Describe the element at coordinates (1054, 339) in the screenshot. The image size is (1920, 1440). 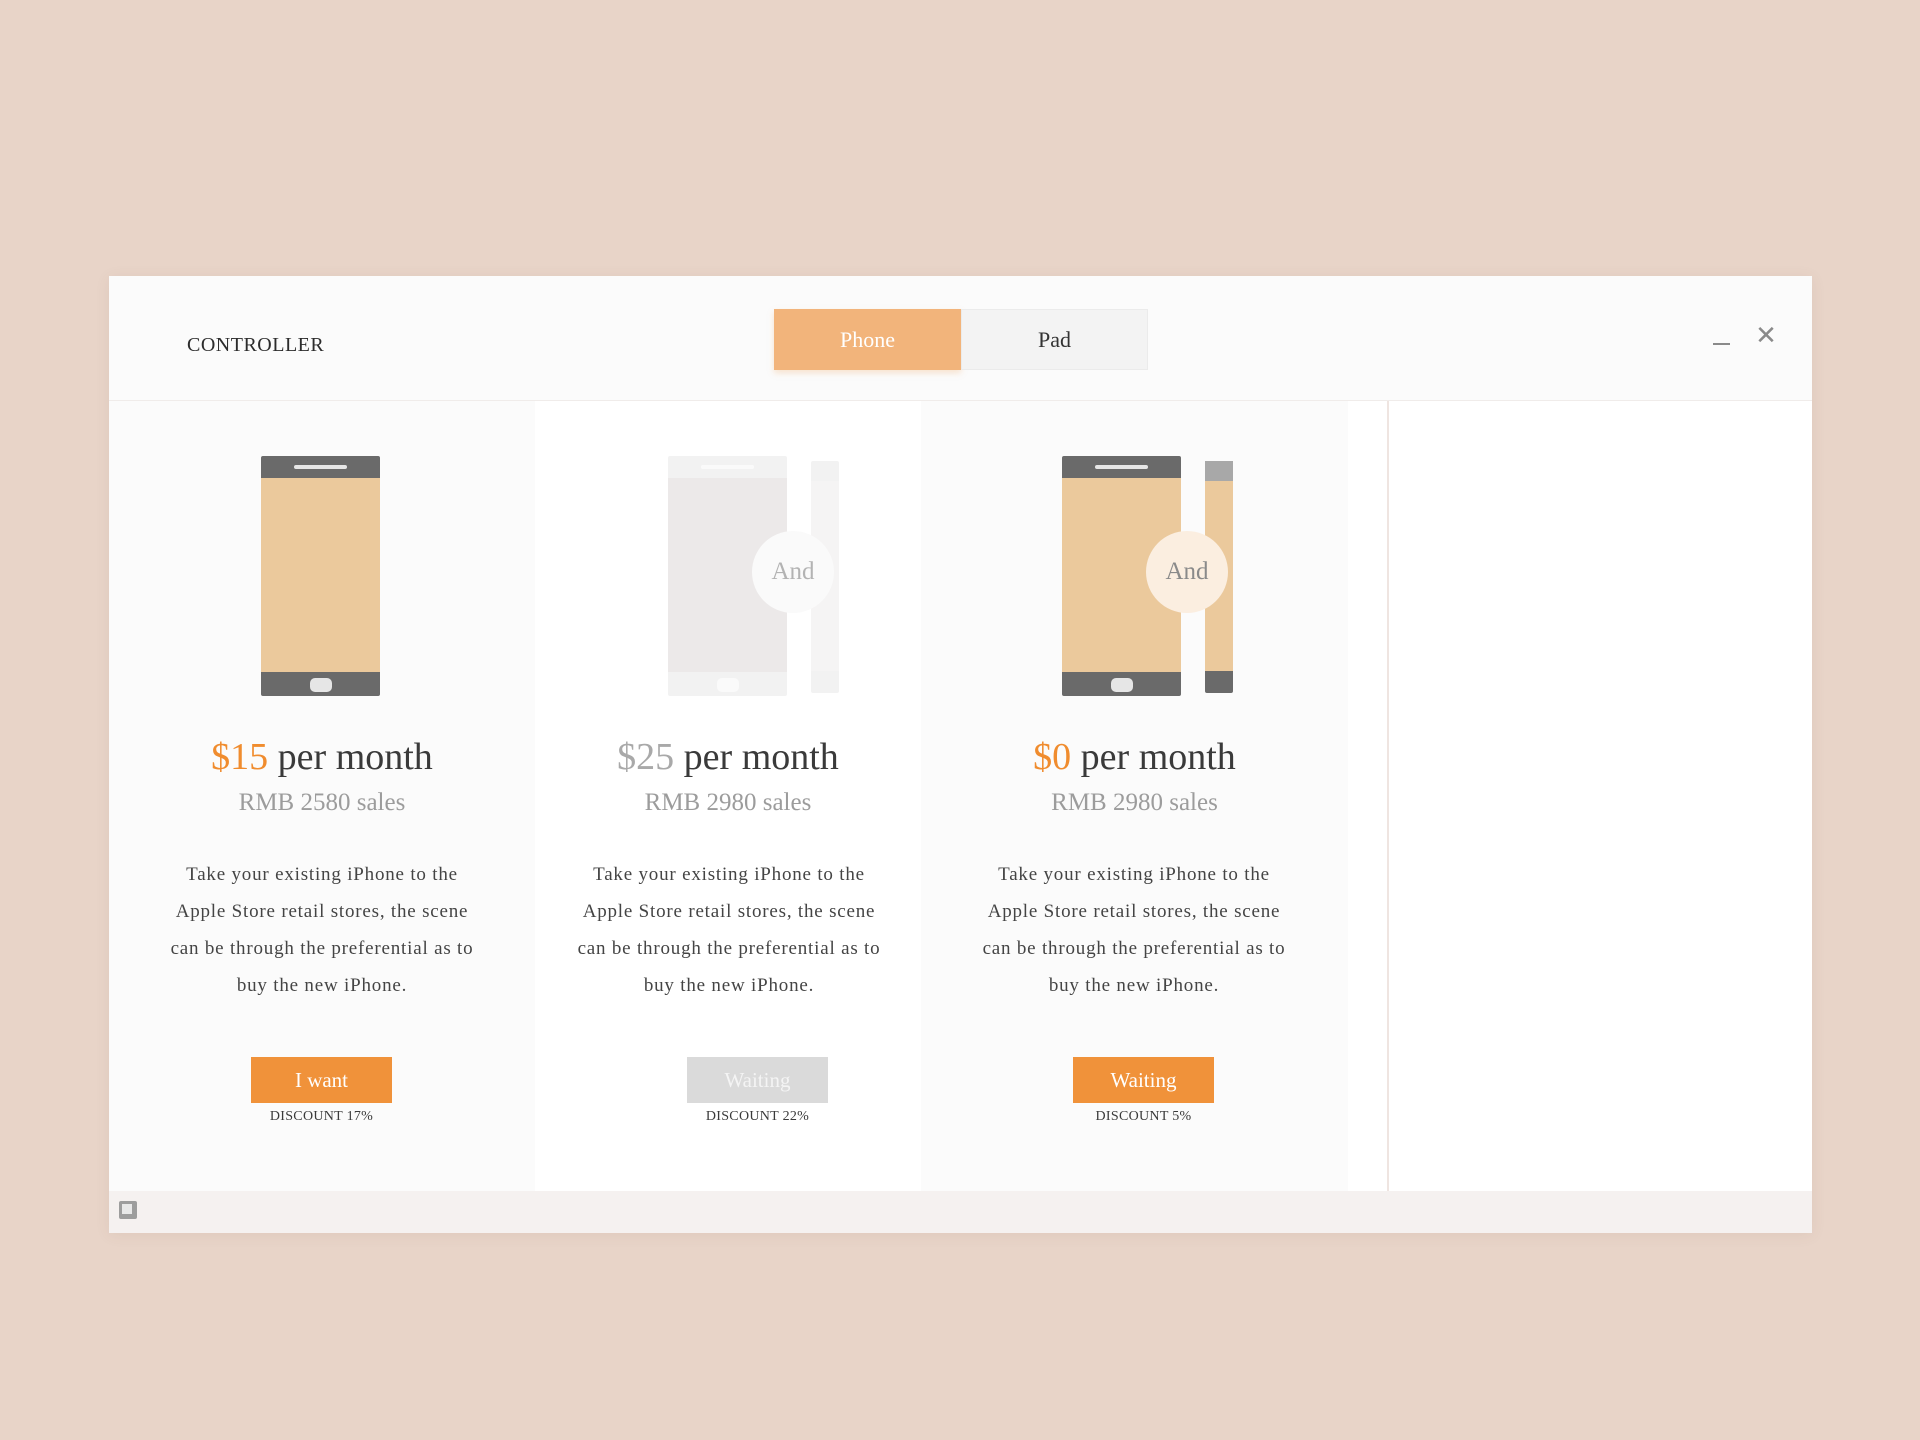
I see `tab-pad: Pad` at that location.